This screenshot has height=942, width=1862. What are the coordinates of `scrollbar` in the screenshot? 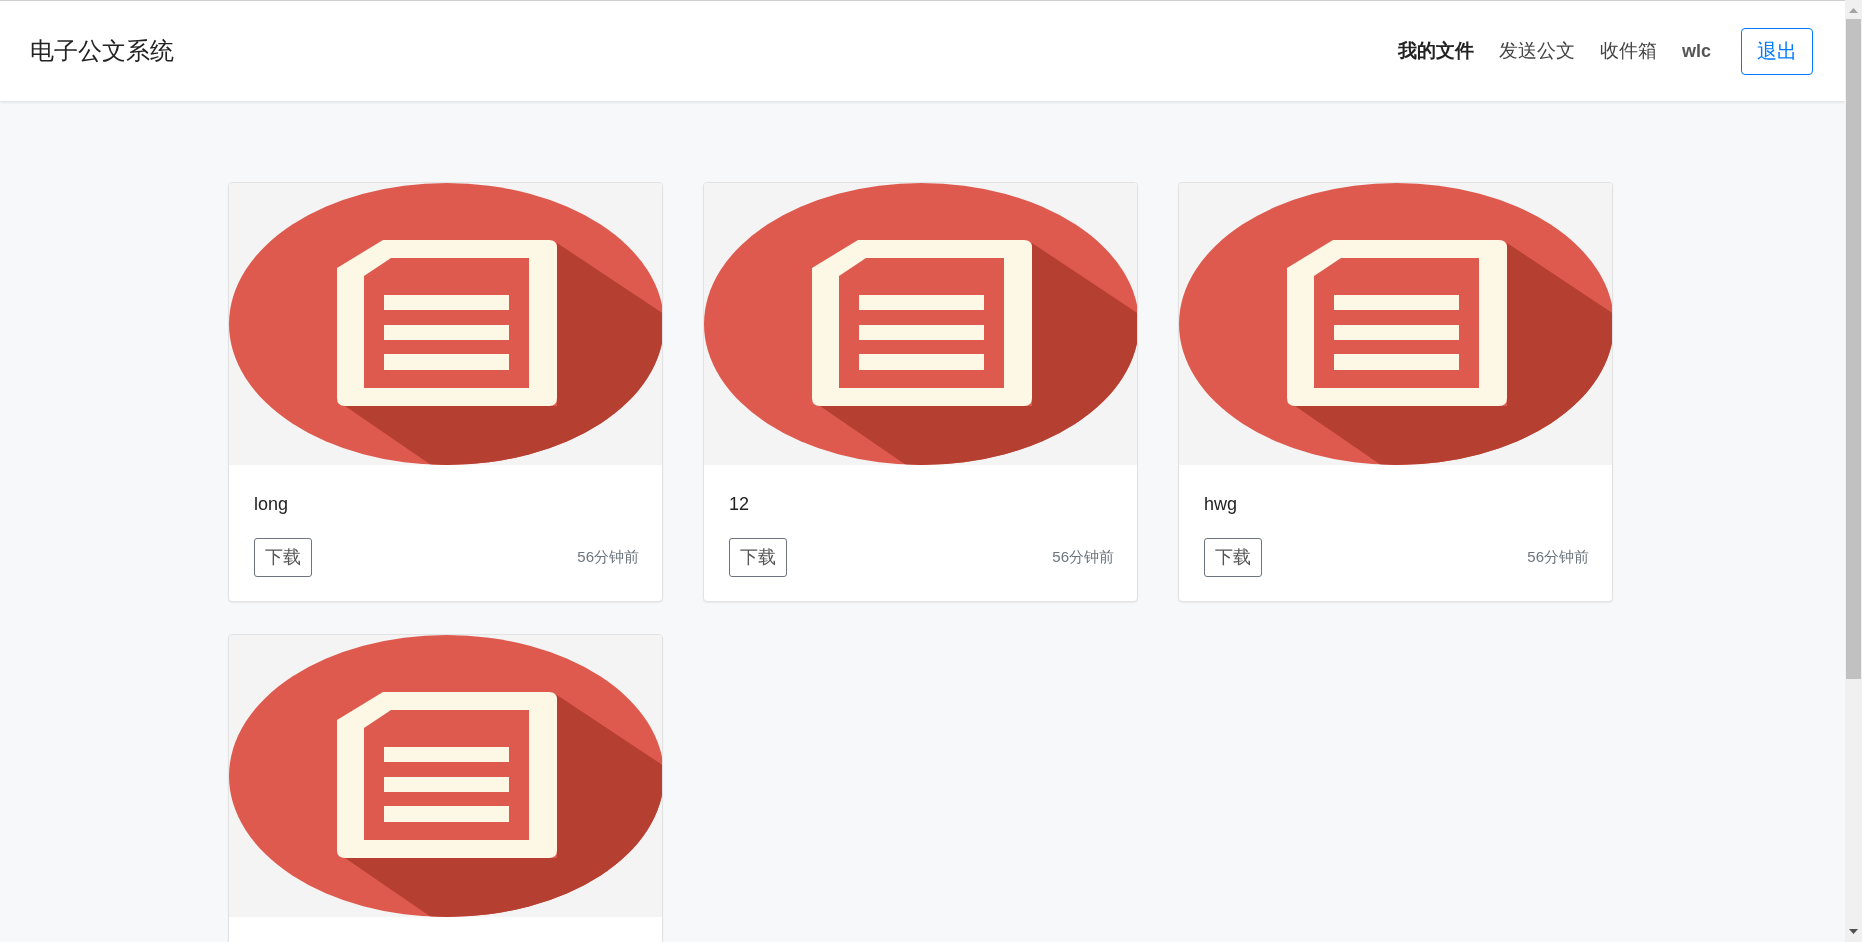 It's located at (1853, 471).